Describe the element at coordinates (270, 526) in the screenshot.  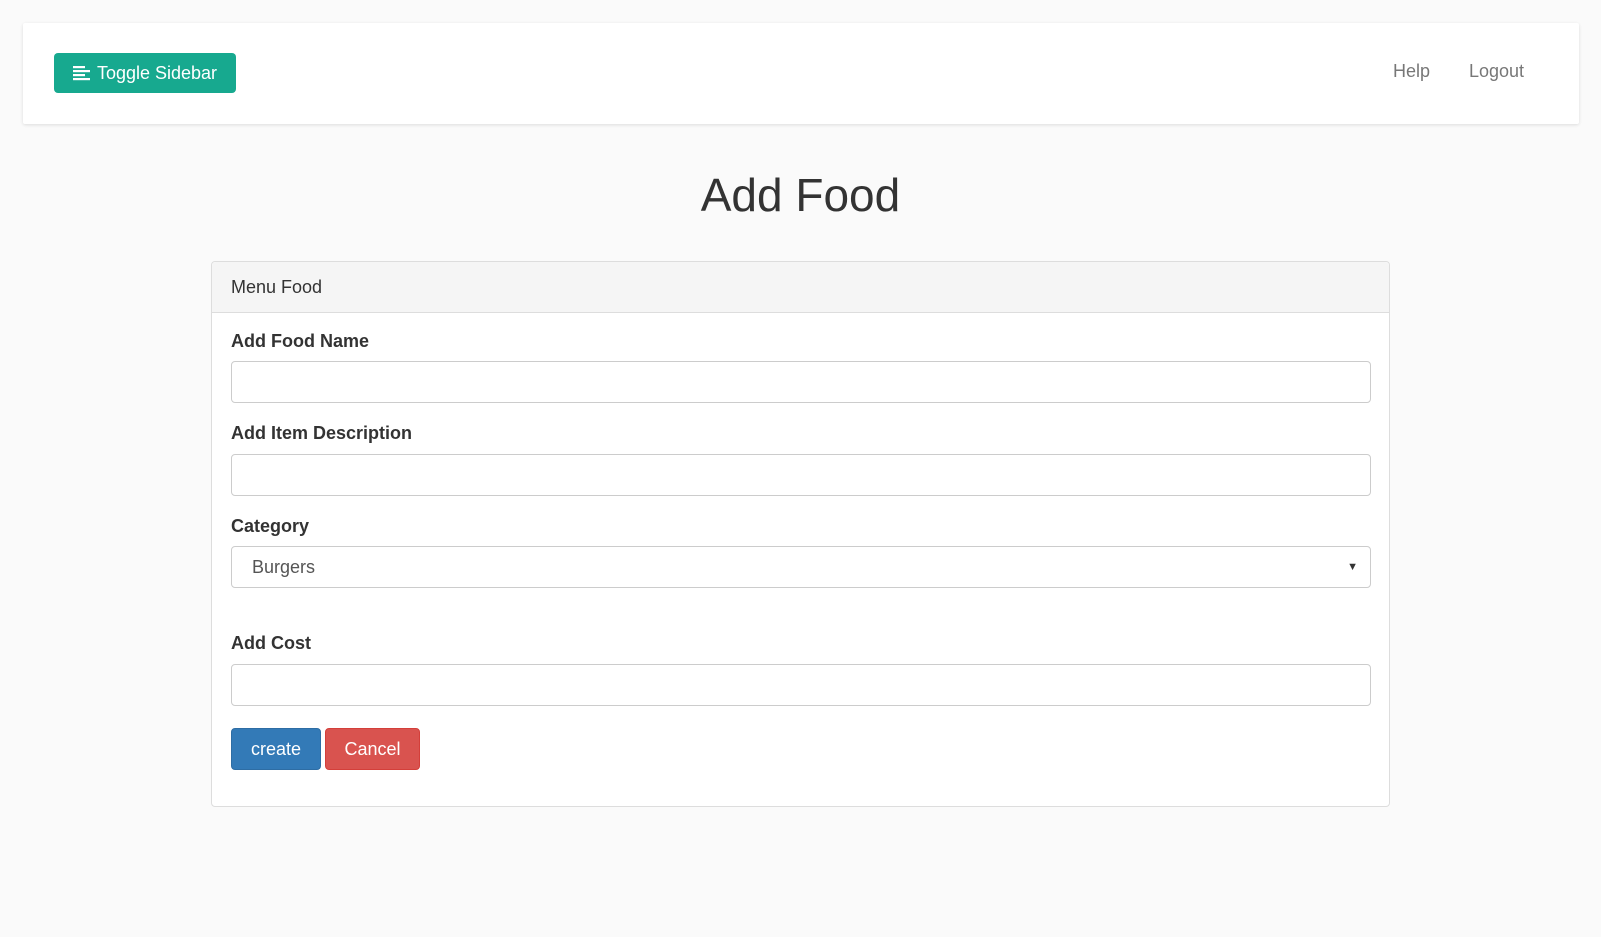
I see `category-label: Category` at that location.